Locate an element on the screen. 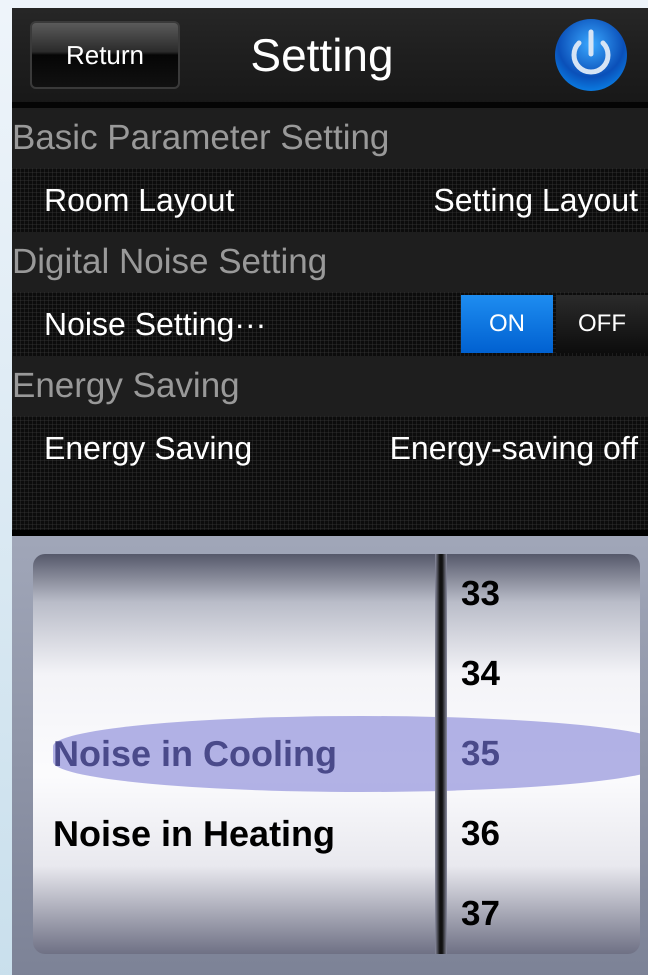  setting-label: Noise Setting··· is located at coordinates (156, 324).